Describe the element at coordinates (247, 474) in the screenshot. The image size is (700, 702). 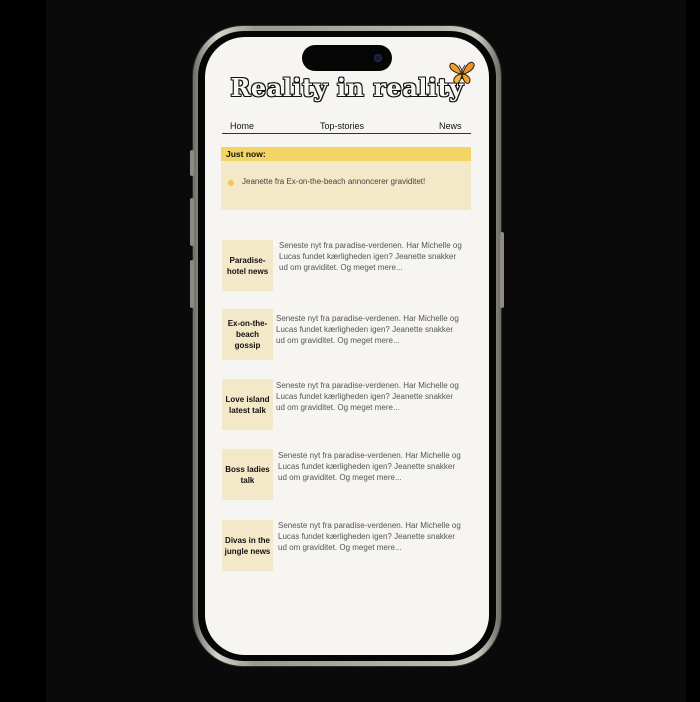
I see `article-category-label: Boss ladies talk` at that location.